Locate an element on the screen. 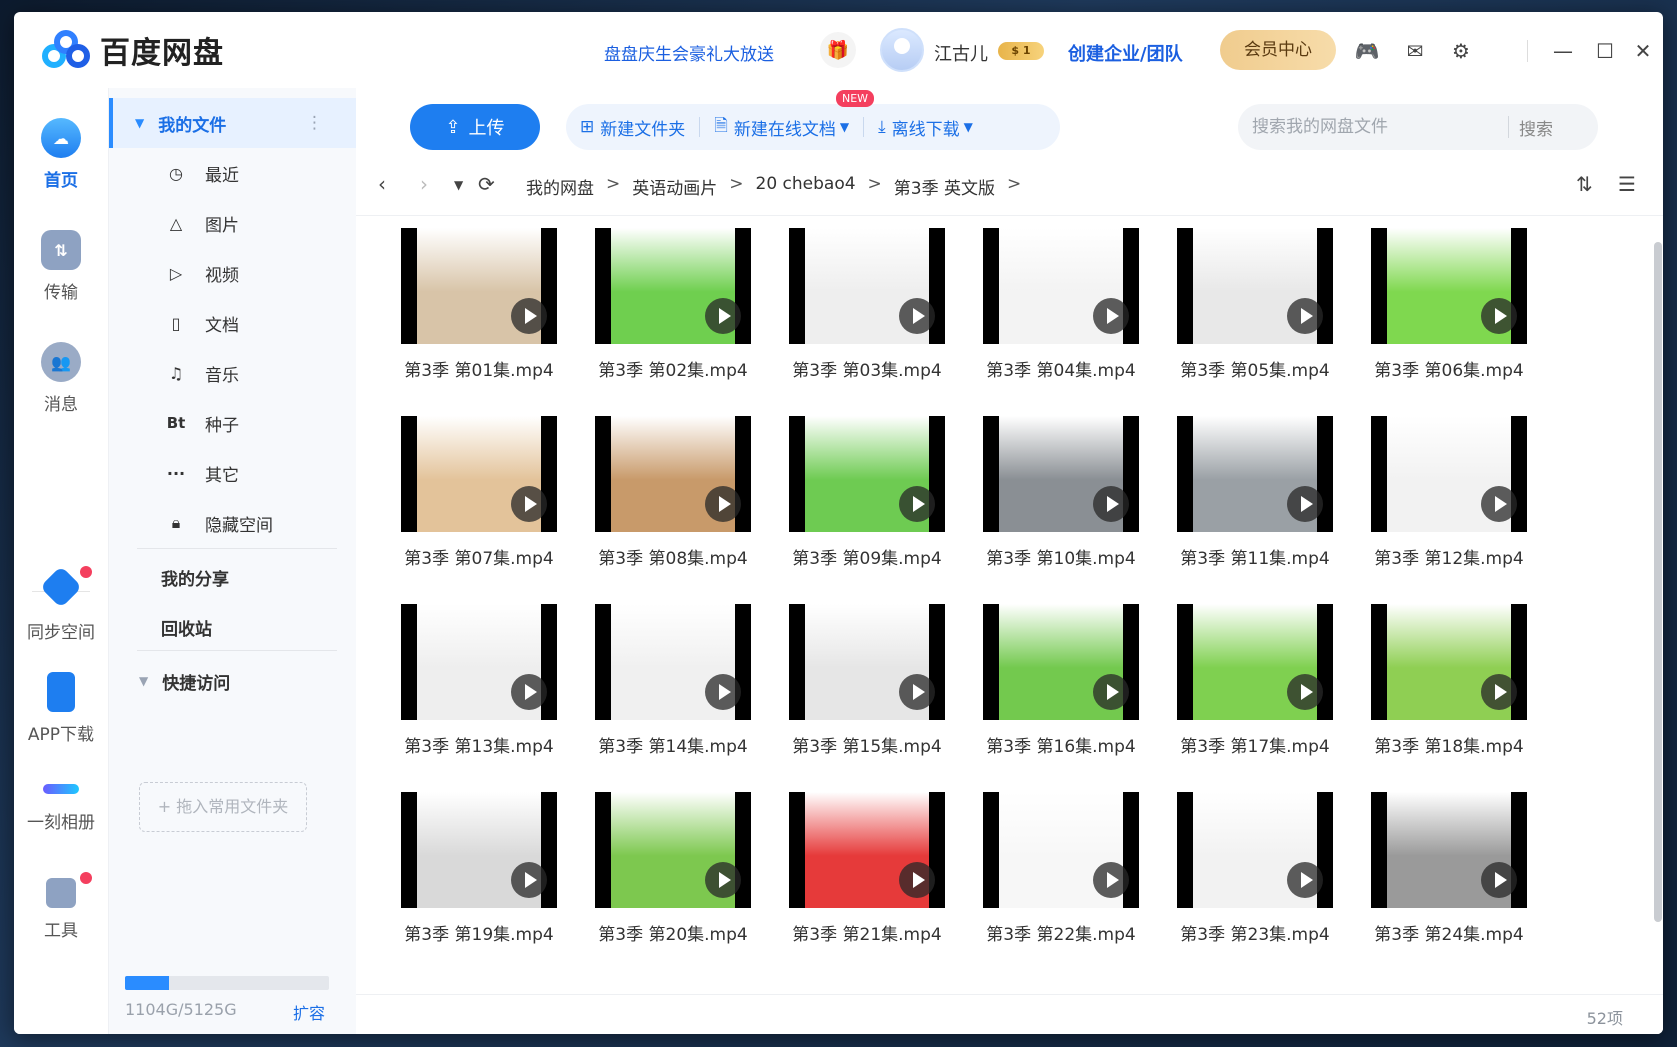 The width and height of the screenshot is (1677, 1047). file-name: 第3季 第17集.mp4 is located at coordinates (1255, 744).